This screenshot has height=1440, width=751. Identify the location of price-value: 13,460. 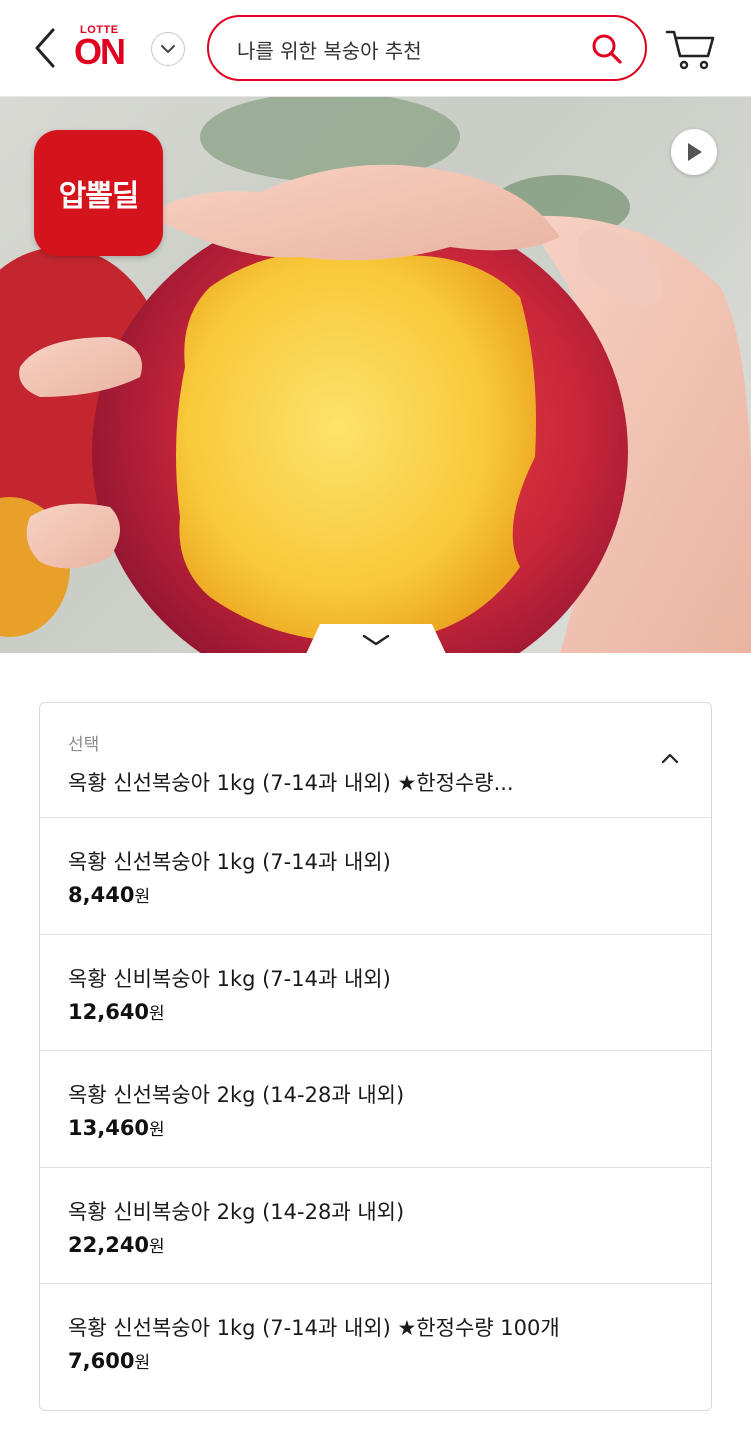
(109, 1128).